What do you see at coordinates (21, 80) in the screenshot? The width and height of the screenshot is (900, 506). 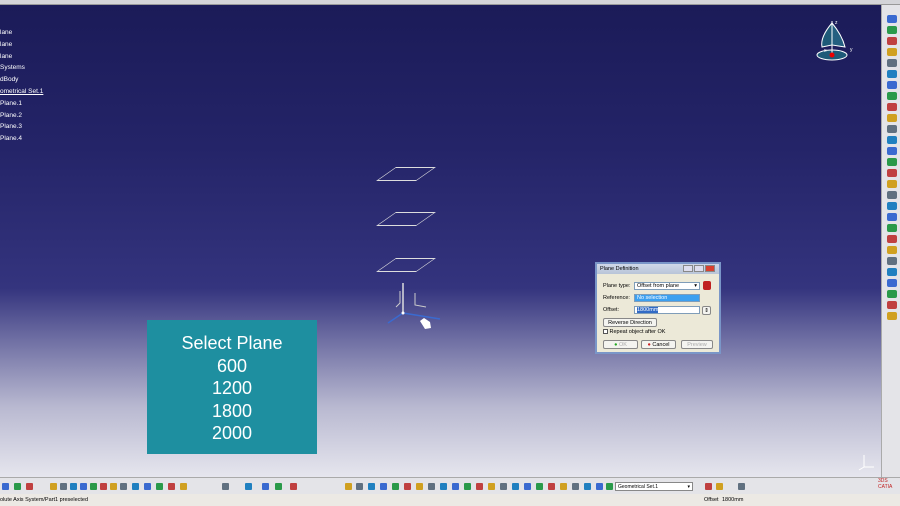 I see `tree-item: dBody` at bounding box center [21, 80].